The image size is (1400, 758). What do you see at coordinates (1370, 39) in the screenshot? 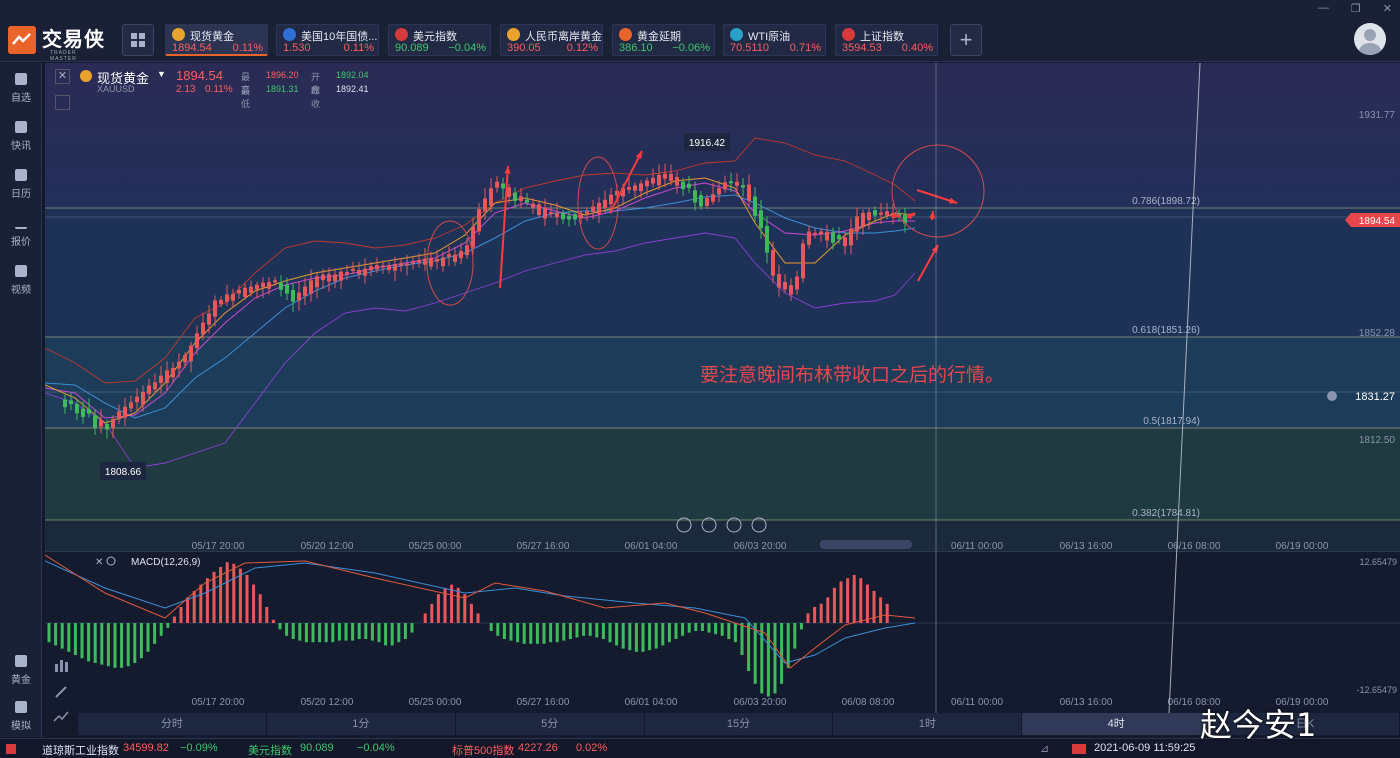
I see `avatar` at bounding box center [1370, 39].